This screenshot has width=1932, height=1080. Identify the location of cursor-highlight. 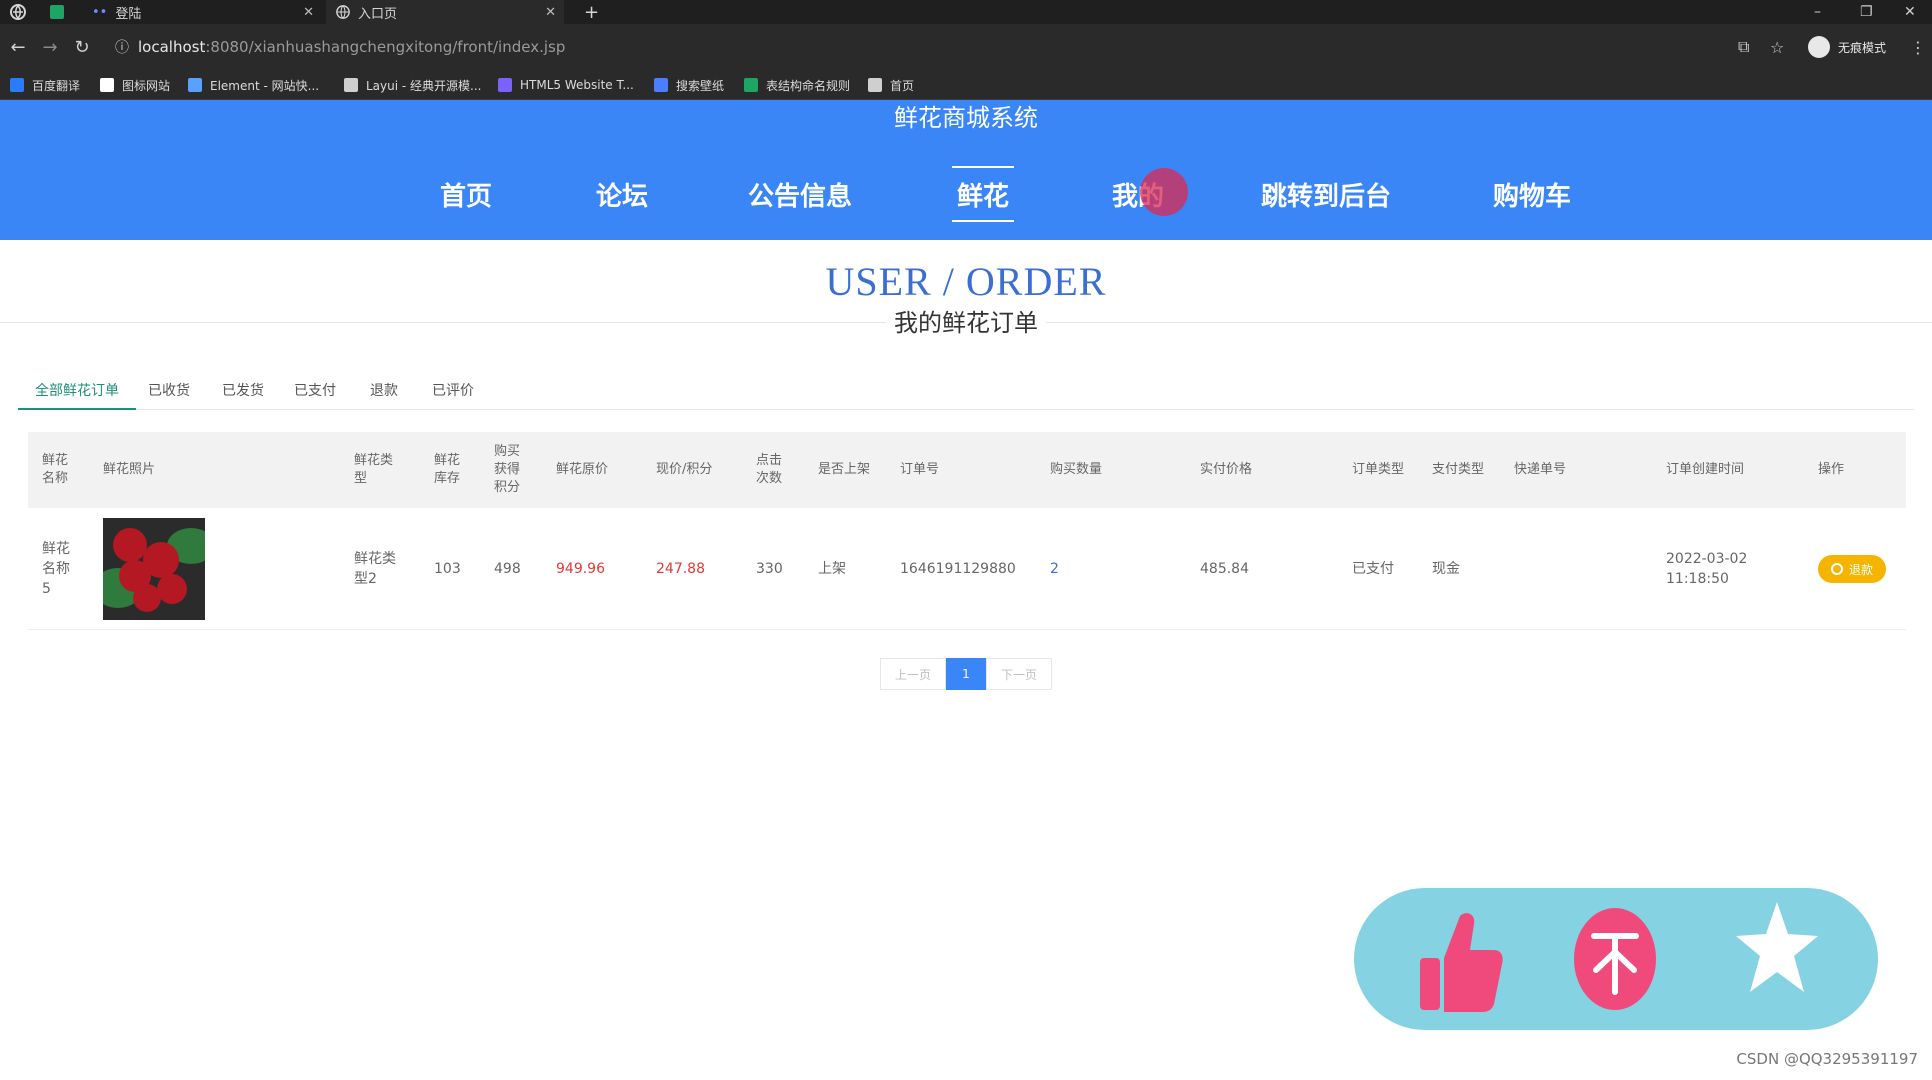
(1164, 192).